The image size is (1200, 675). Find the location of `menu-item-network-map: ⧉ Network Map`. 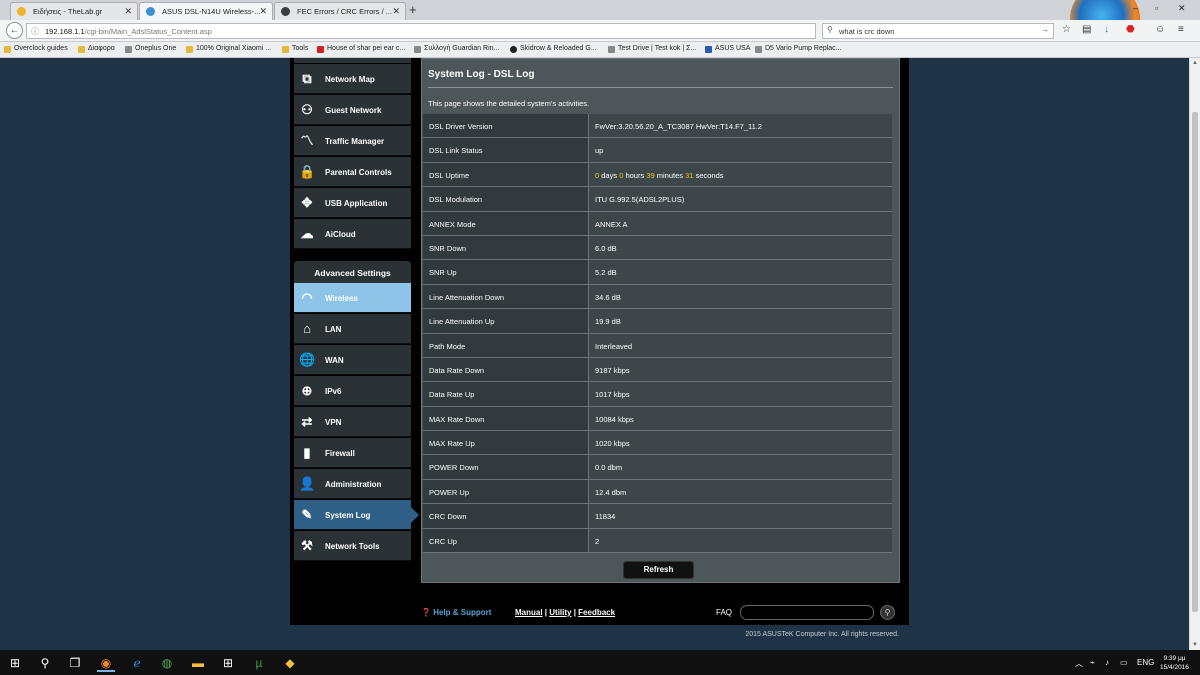

menu-item-network-map: ⧉ Network Map is located at coordinates (352, 79).